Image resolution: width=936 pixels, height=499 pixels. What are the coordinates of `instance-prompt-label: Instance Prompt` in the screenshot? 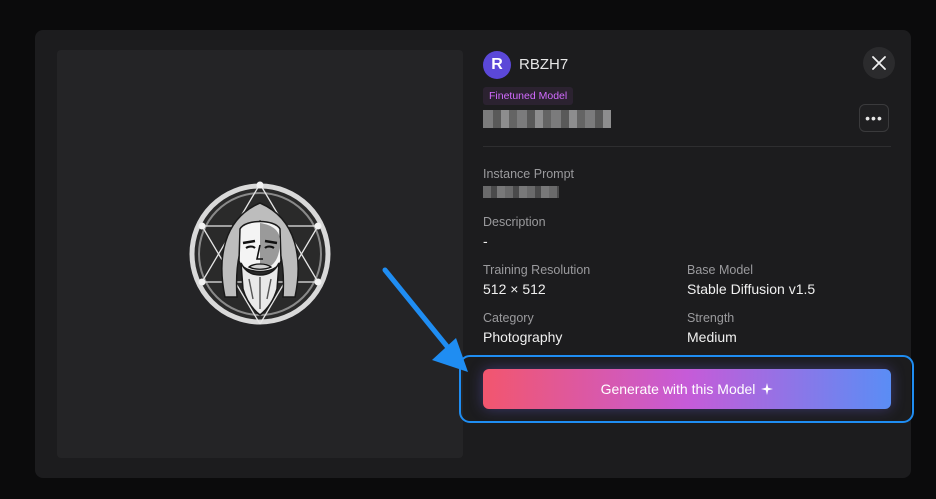 It's located at (529, 174).